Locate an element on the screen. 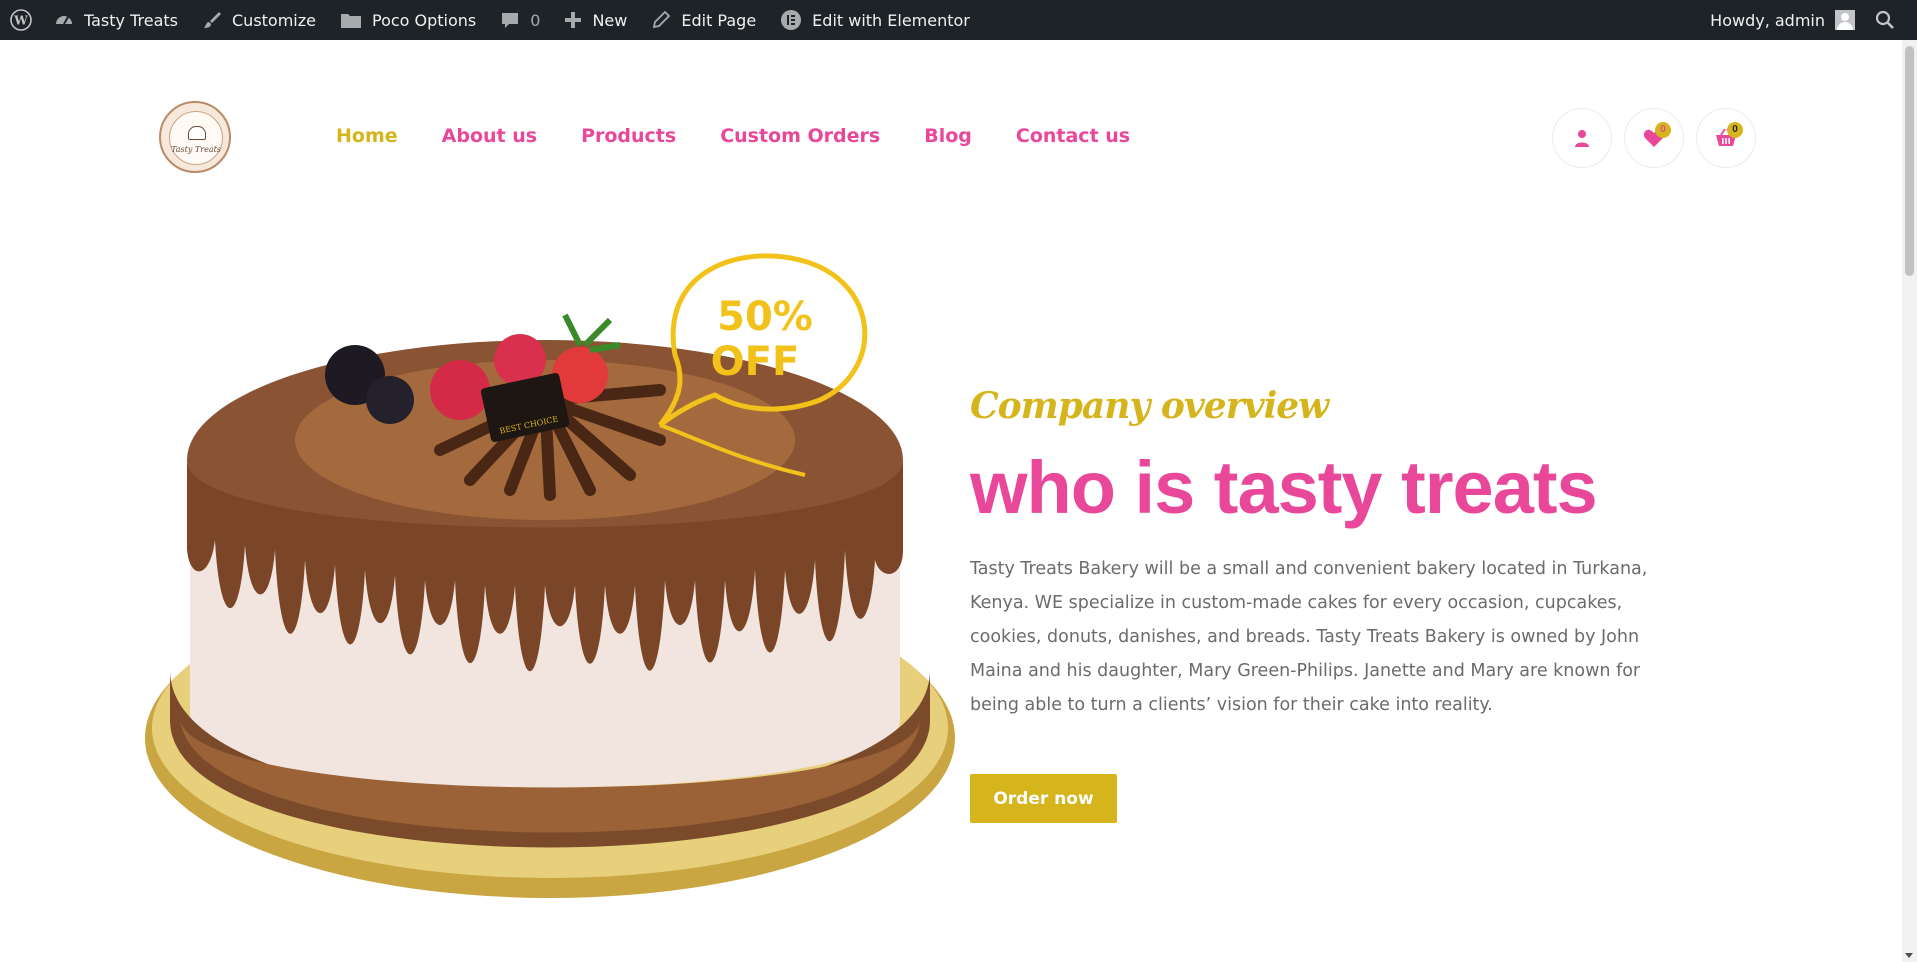  admin-search is located at coordinates (1892, 20).